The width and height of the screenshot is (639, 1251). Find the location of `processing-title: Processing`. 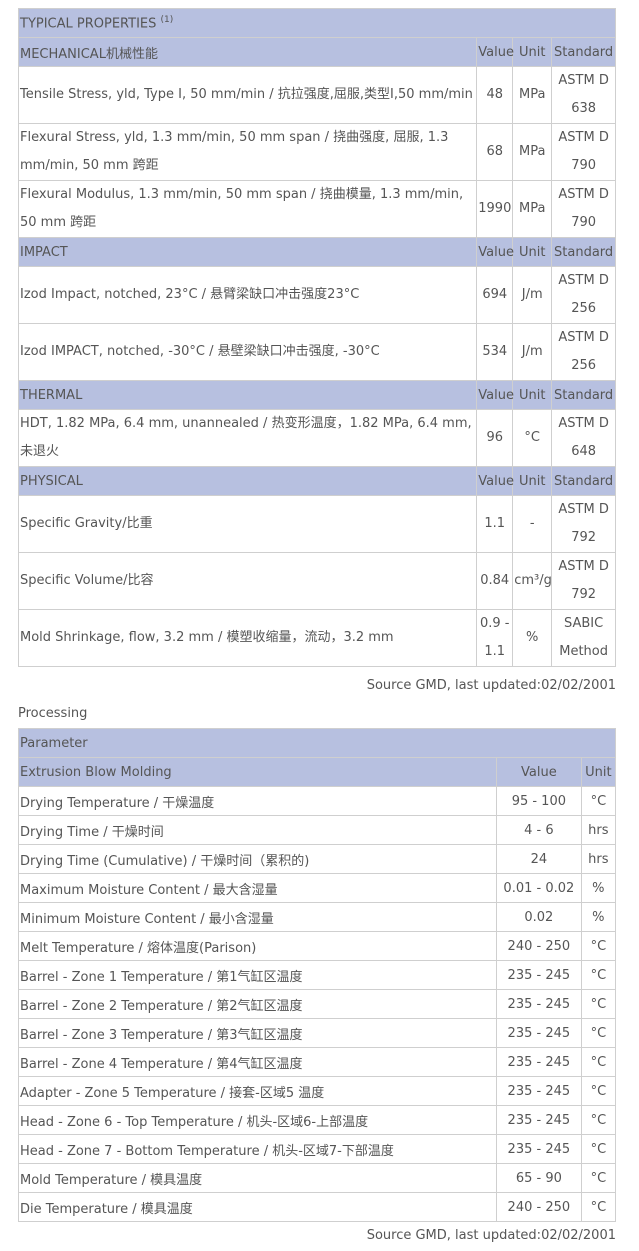

processing-title: Processing is located at coordinates (53, 713).